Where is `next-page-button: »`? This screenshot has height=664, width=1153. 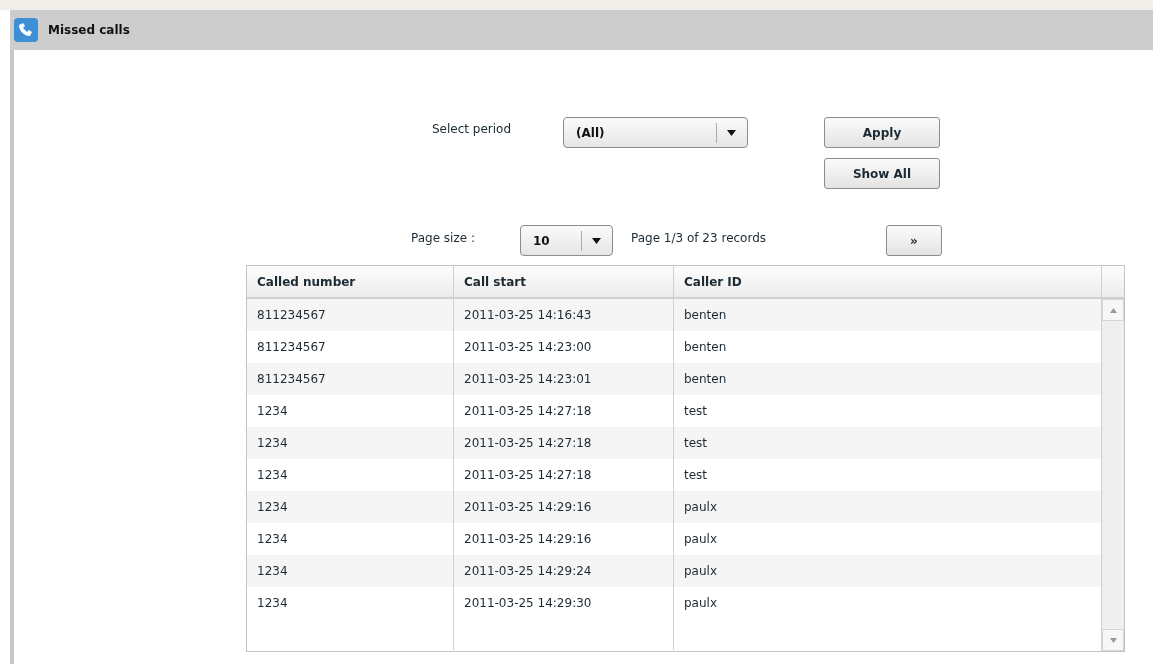 next-page-button: » is located at coordinates (914, 240).